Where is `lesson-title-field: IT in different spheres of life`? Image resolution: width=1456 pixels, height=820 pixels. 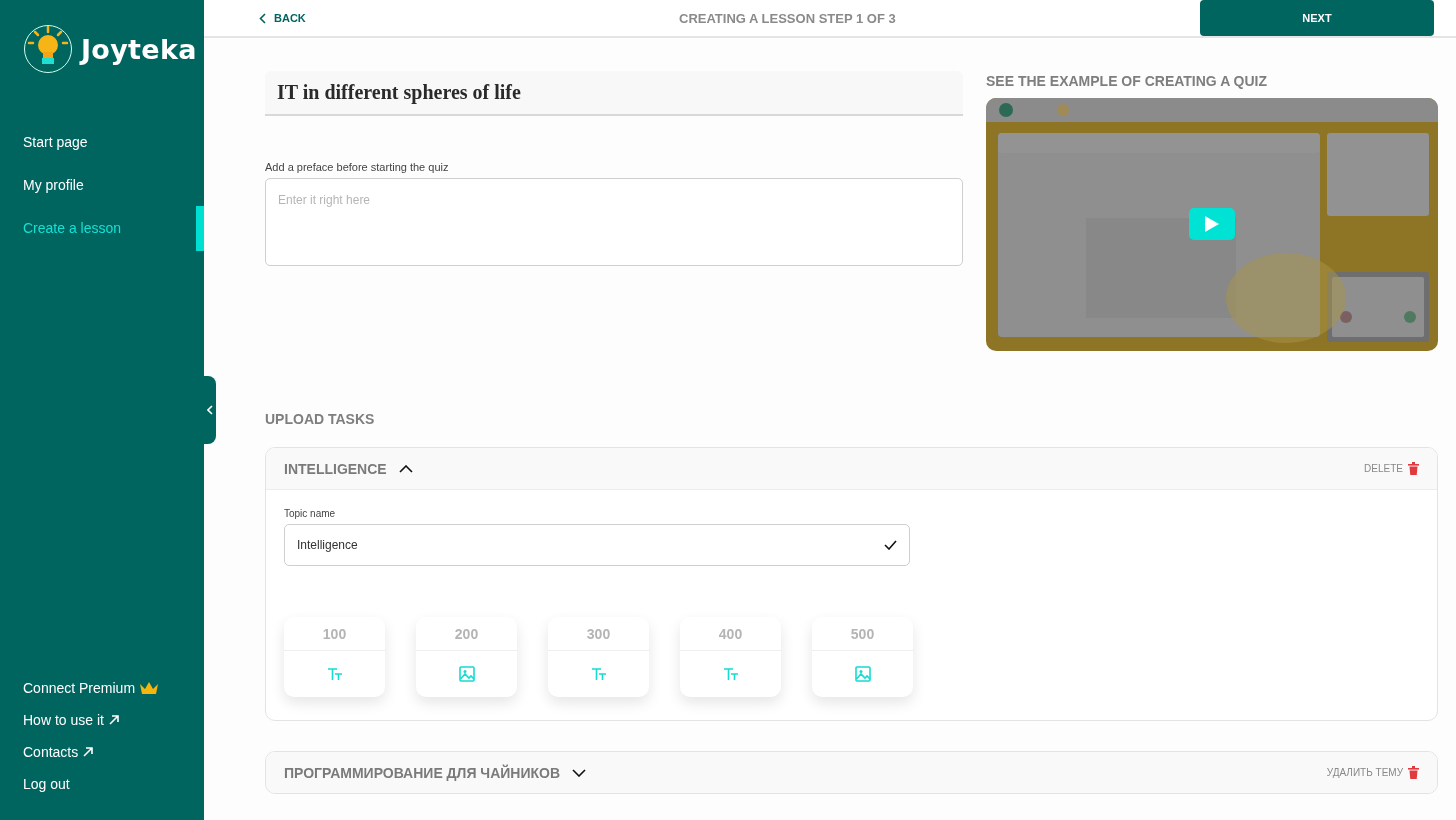 lesson-title-field: IT in different spheres of life is located at coordinates (614, 93).